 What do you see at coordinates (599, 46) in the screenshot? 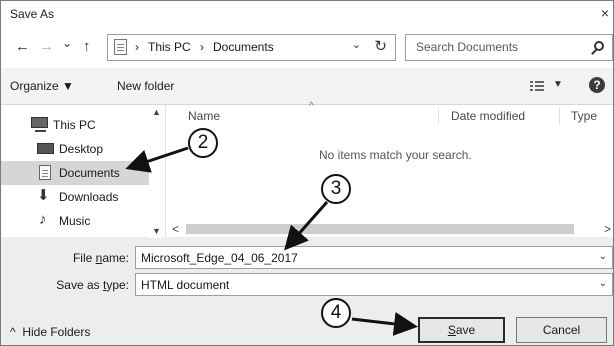
I see `search-icon` at bounding box center [599, 46].